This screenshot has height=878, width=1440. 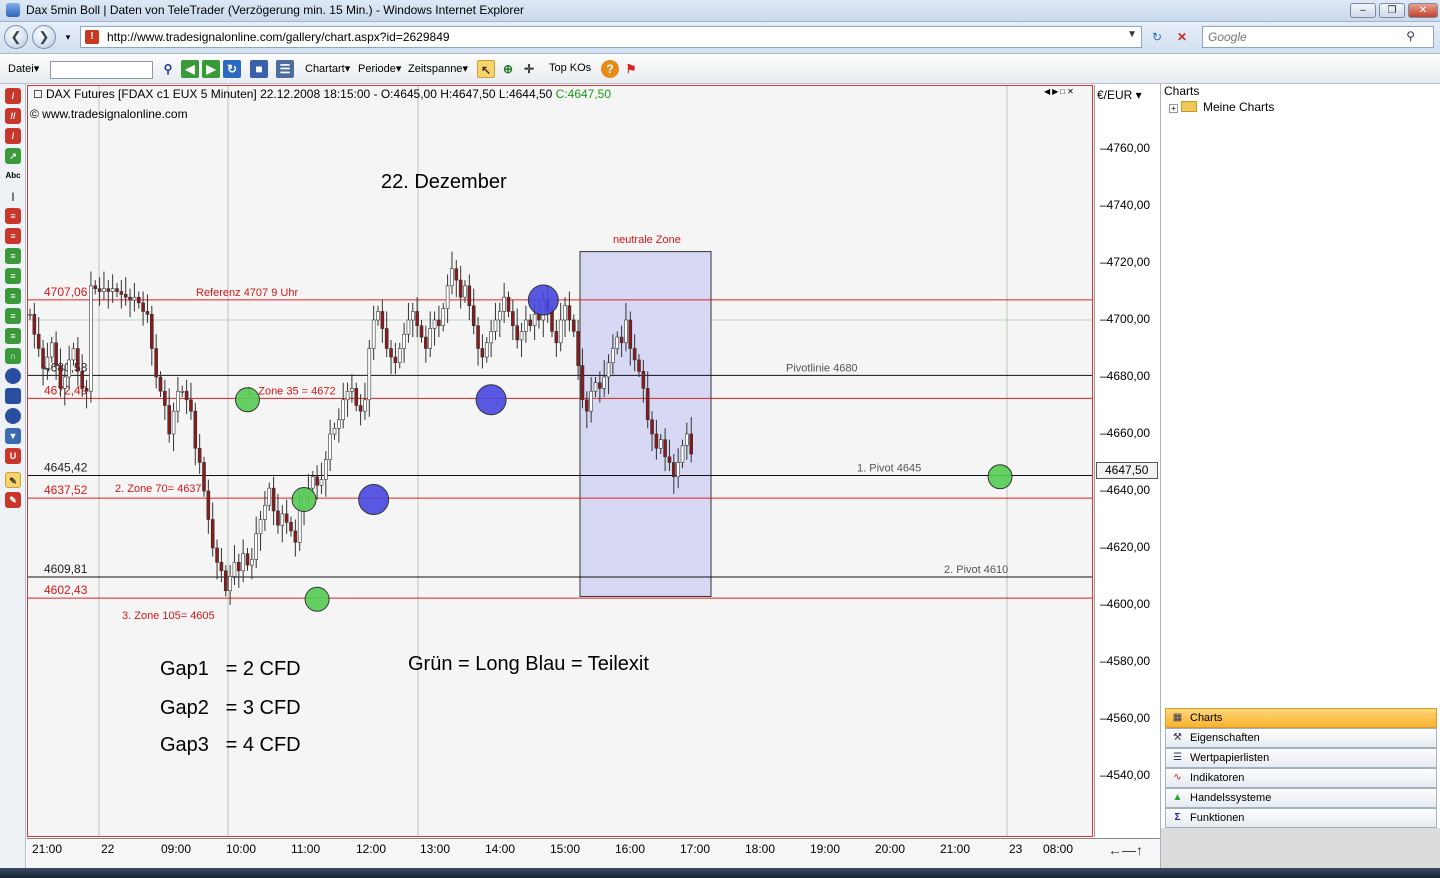 What do you see at coordinates (825, 849) in the screenshot?
I see `time-tick-label: 19:00` at bounding box center [825, 849].